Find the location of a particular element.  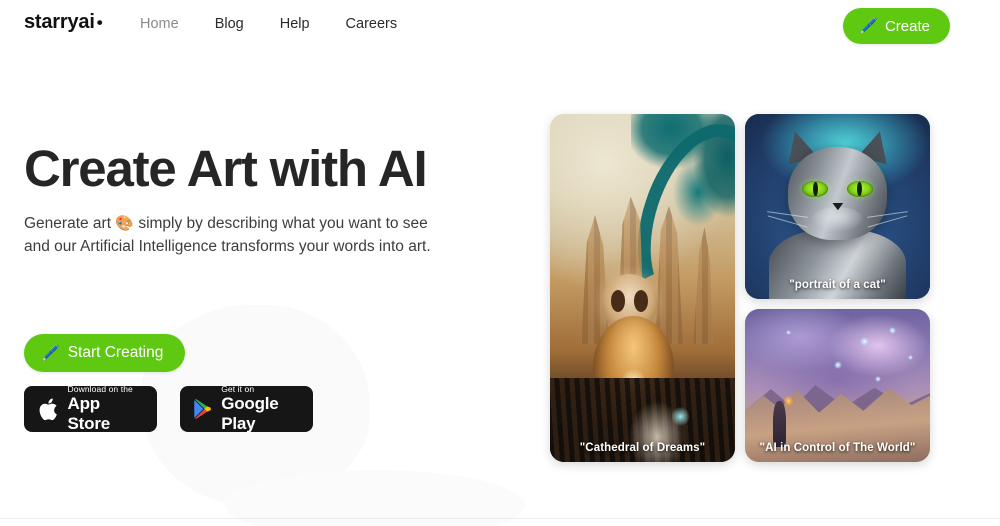

cosmos-torch-glow-shape is located at coordinates (788, 400).